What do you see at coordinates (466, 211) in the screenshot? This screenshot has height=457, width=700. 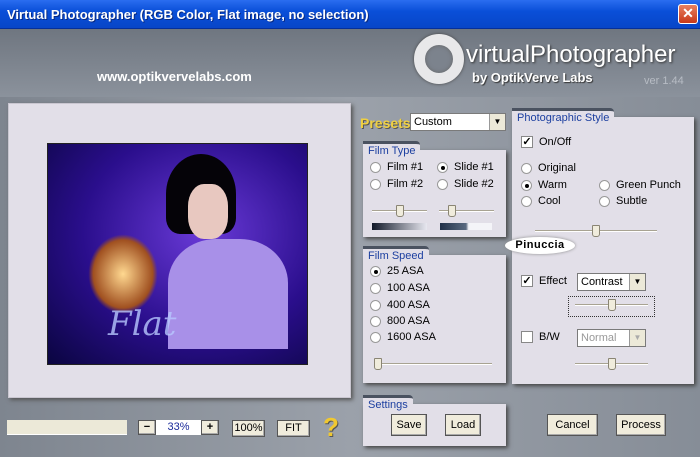 I see `slide-slider` at bounding box center [466, 211].